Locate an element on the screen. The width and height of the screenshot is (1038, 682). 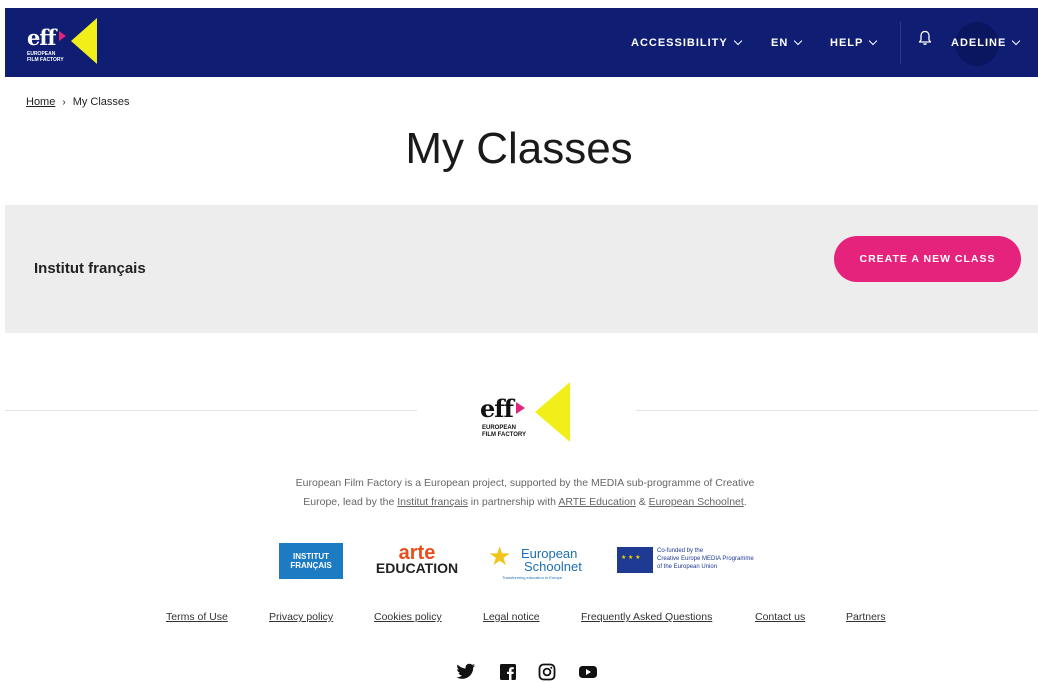
footer-logo-play-mark is located at coordinates (520, 408).